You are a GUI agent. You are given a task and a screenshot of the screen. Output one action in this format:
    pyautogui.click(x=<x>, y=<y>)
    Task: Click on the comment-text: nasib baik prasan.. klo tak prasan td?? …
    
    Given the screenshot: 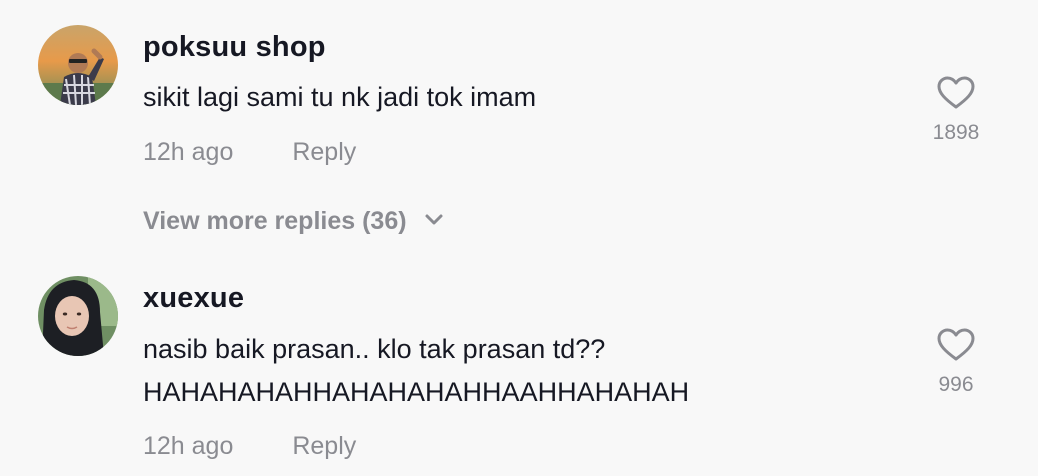 What is the action you would take?
    pyautogui.click(x=416, y=371)
    